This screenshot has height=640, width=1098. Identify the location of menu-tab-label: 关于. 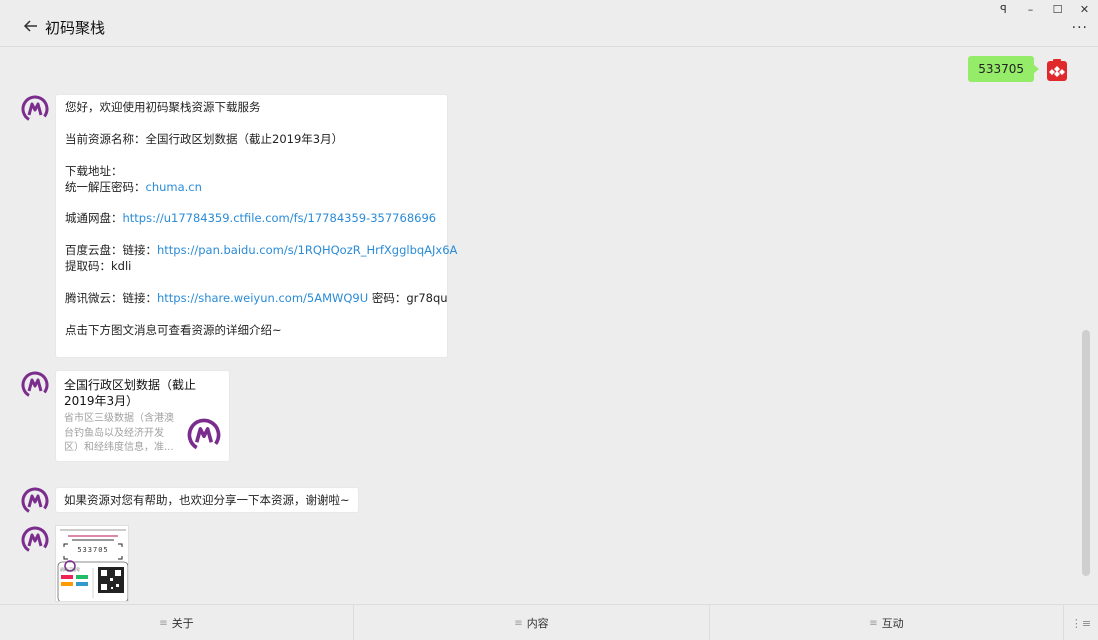
(182, 623).